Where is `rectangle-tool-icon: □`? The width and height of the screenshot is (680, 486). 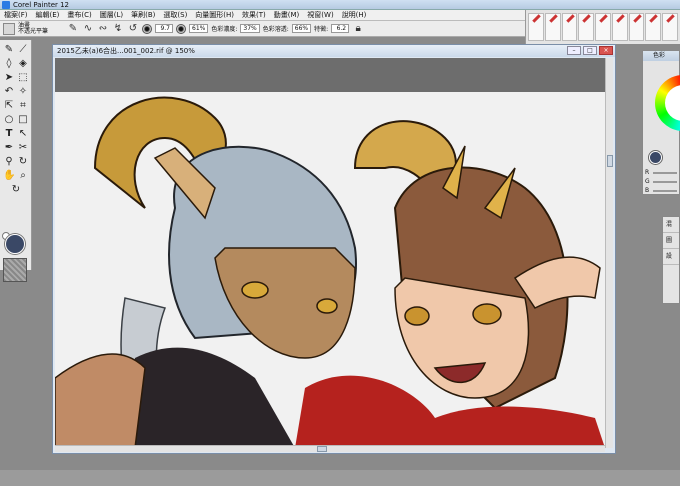
rectangle-tool-icon: □ is located at coordinates (23, 120).